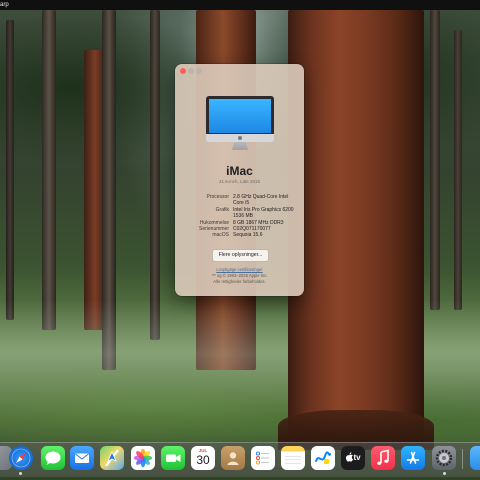  I want to click on dock-divider, so click(462, 459).